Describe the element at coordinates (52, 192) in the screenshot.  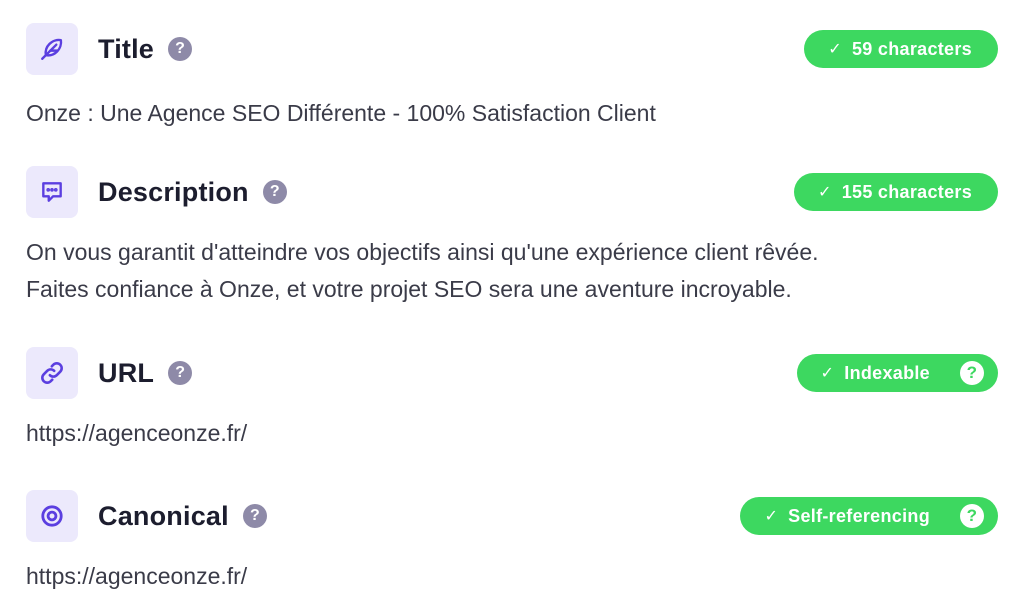
I see `message-icon` at that location.